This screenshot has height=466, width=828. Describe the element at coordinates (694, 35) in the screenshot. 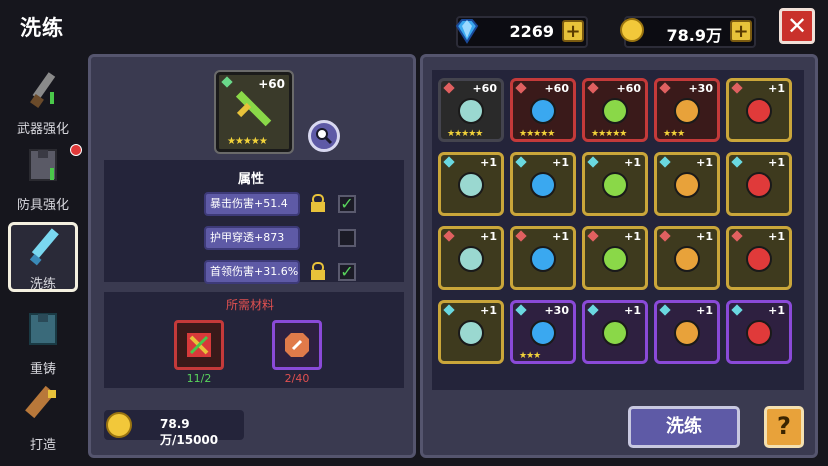

I see `gold-amount: 78.9万` at that location.